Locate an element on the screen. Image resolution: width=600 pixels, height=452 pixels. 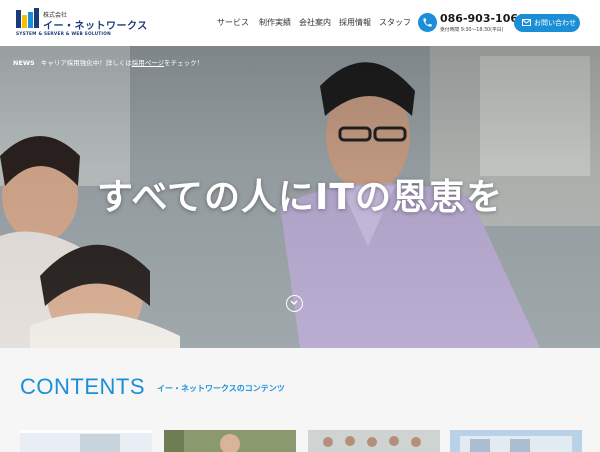
phone-number: 086-903-1060 is located at coordinates (483, 18).